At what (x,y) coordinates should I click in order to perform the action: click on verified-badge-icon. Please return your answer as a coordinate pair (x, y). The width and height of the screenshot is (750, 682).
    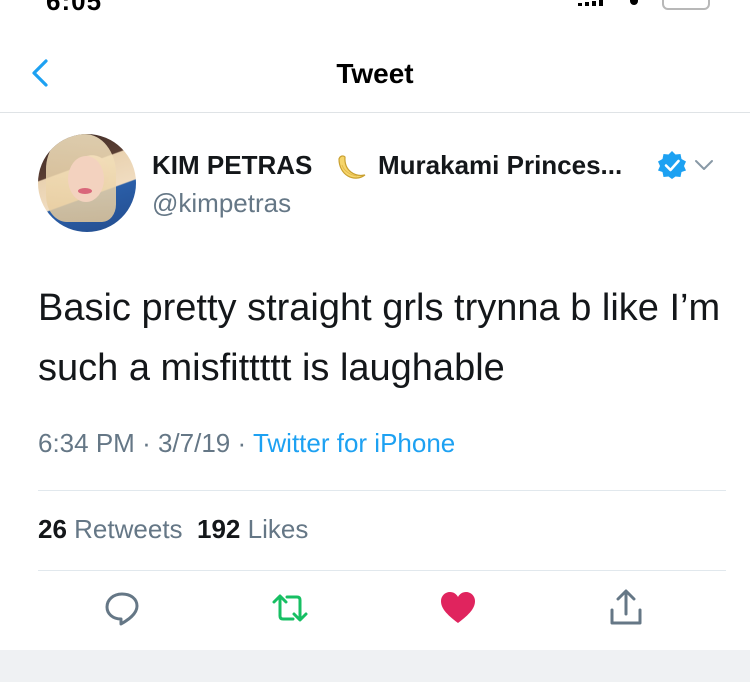
    Looking at the image, I should click on (672, 165).